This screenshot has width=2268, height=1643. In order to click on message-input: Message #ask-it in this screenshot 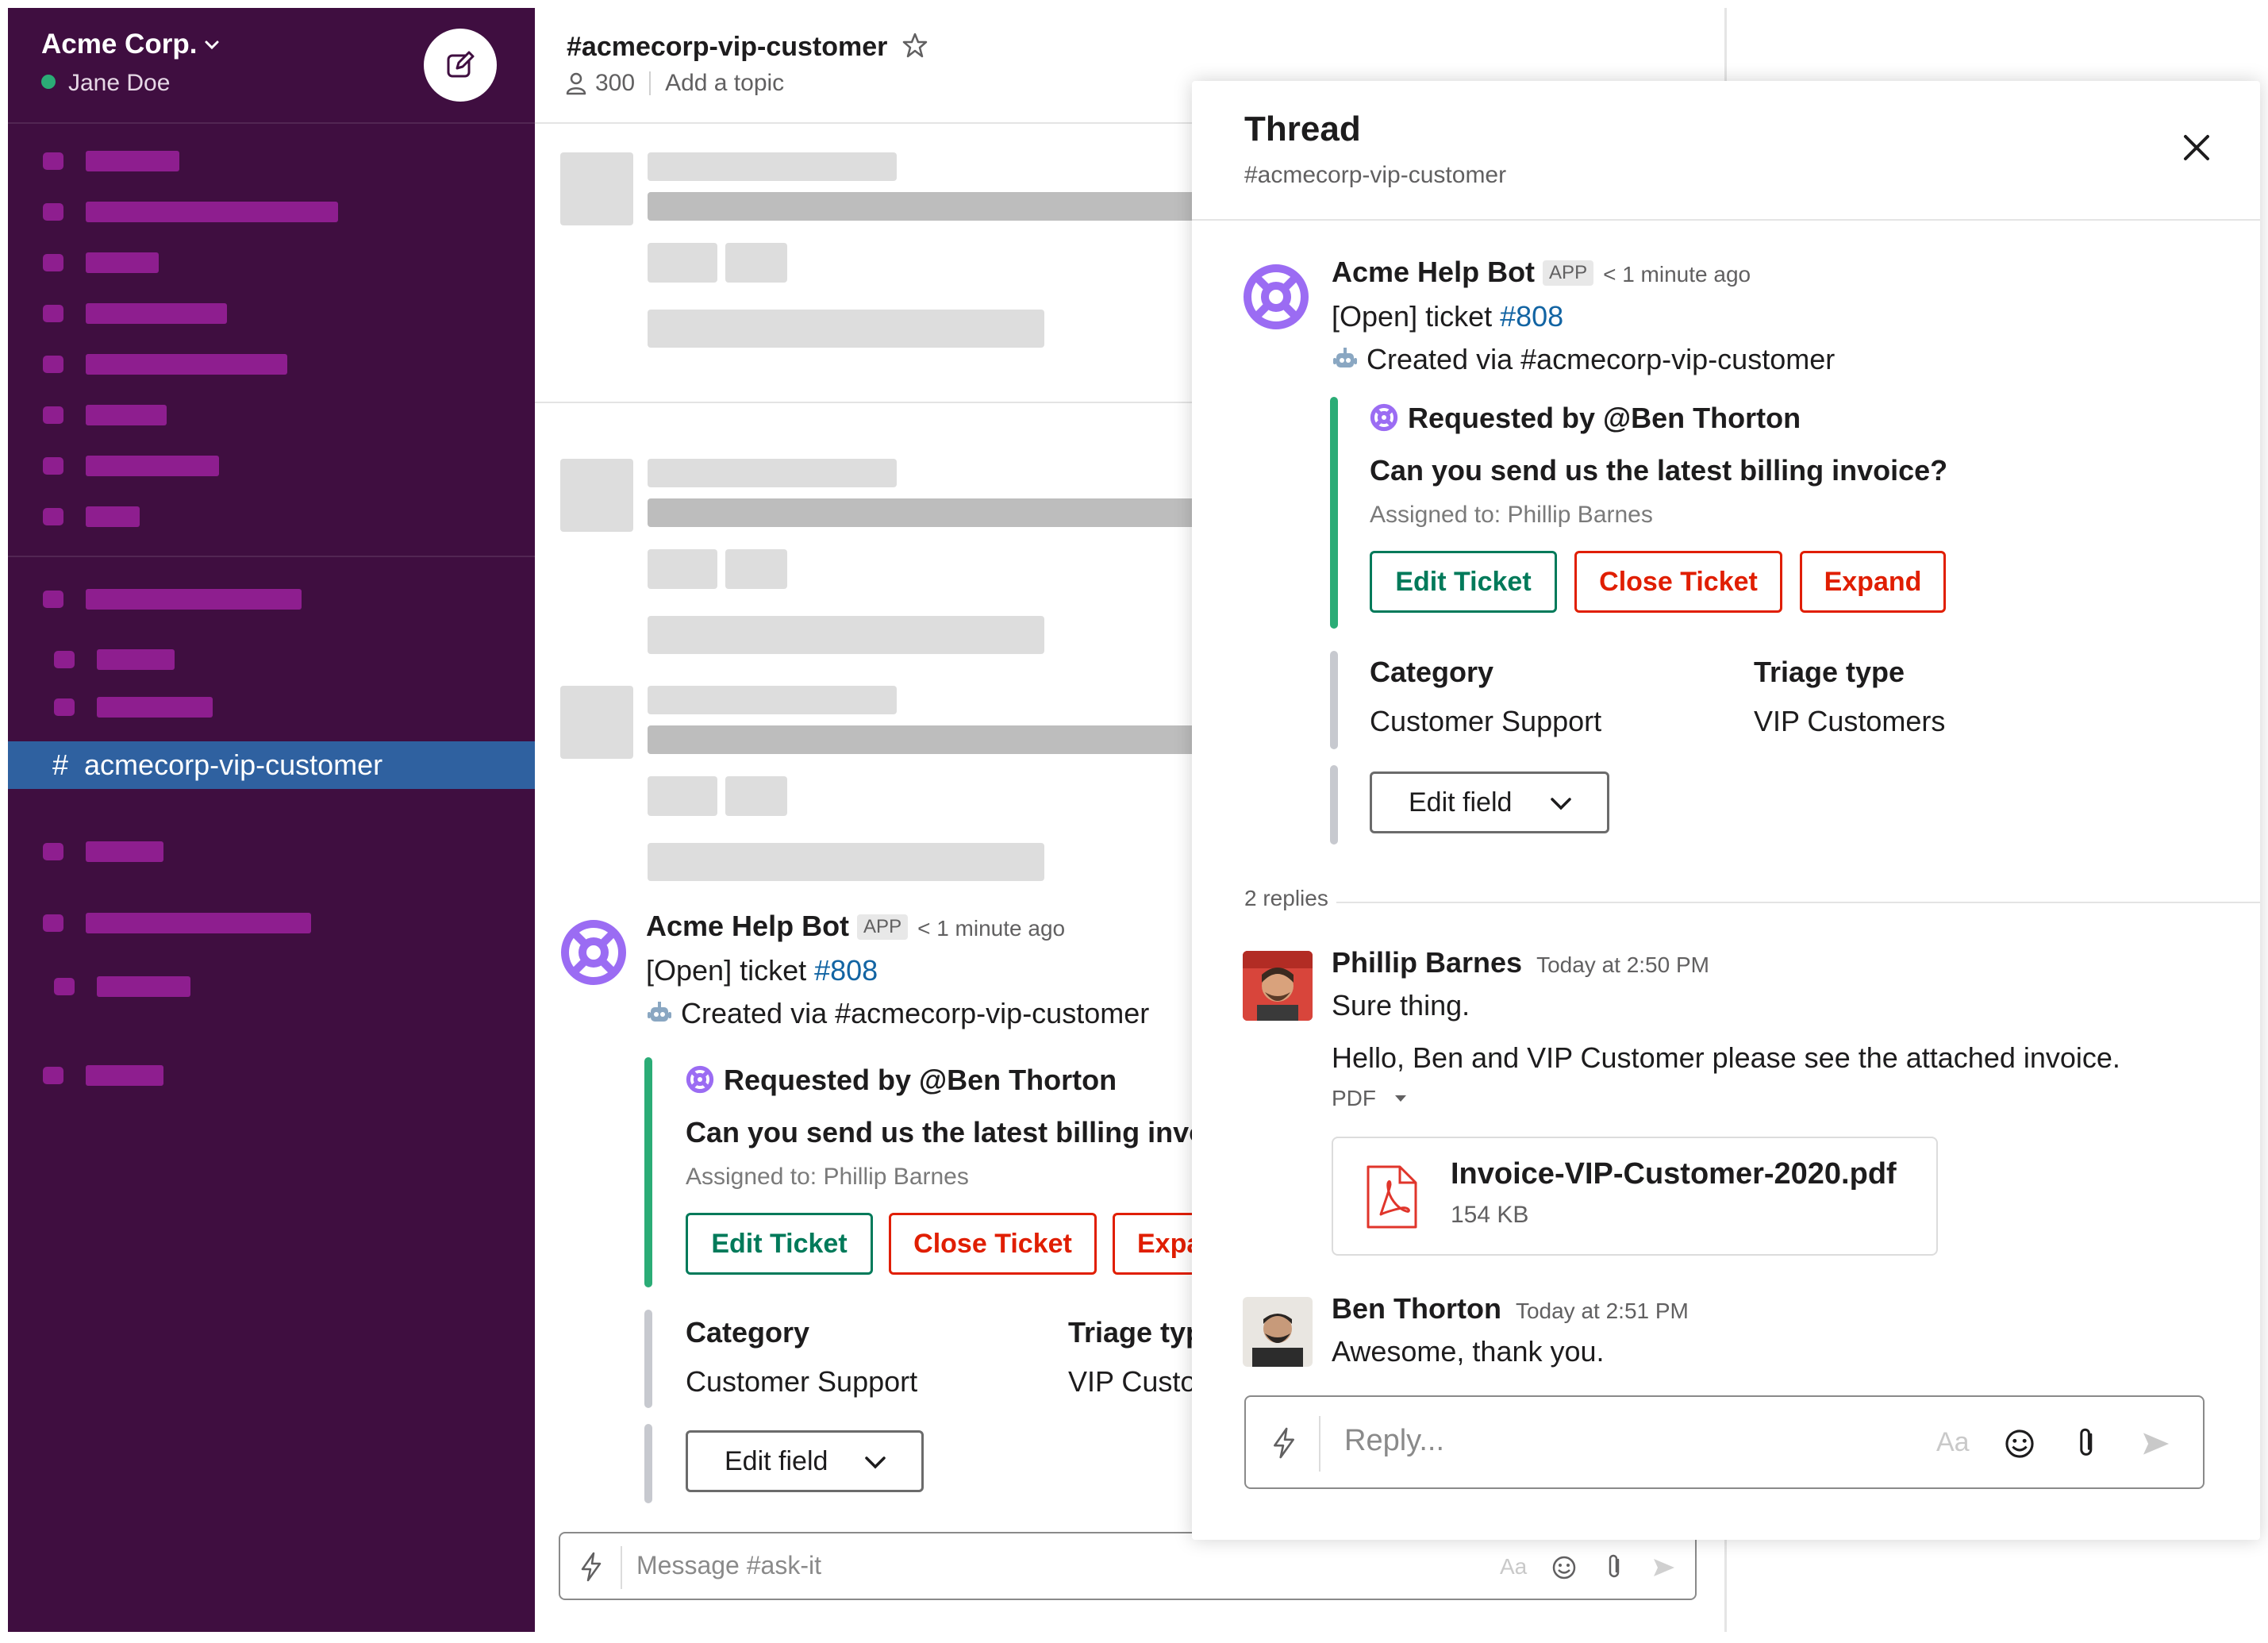, I will do `click(728, 1565)`.